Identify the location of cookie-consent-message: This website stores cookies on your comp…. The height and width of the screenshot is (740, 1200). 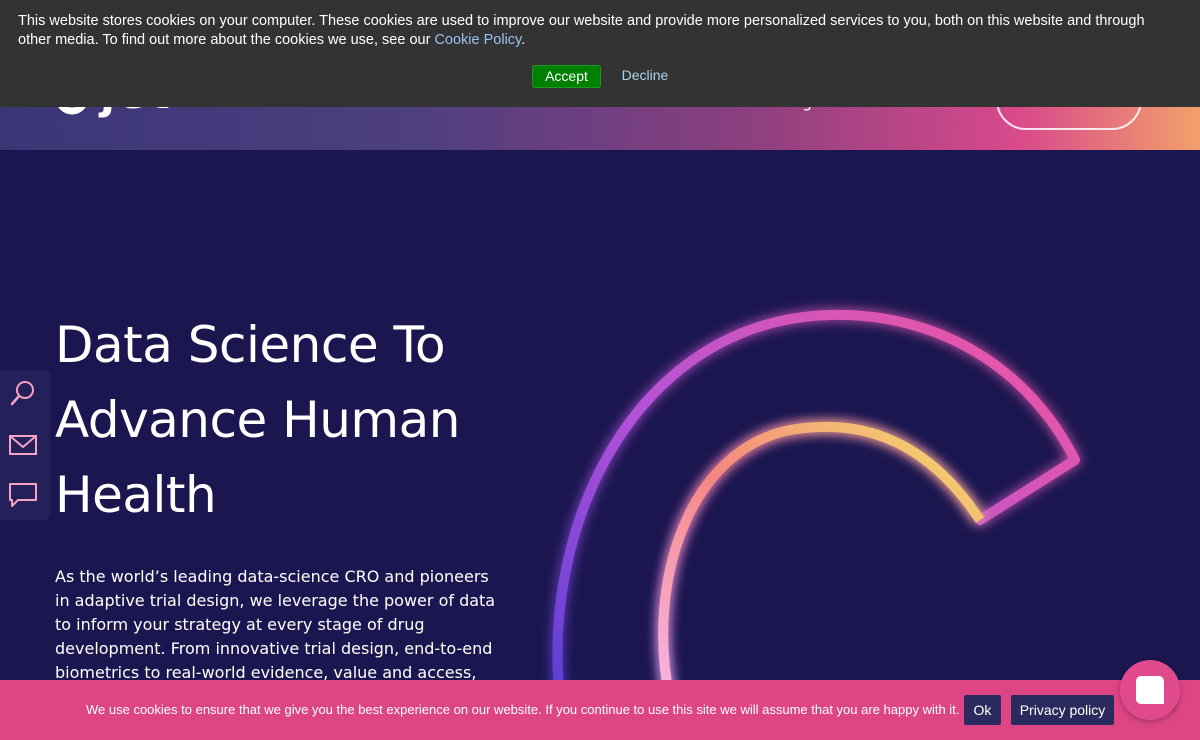
(598, 31).